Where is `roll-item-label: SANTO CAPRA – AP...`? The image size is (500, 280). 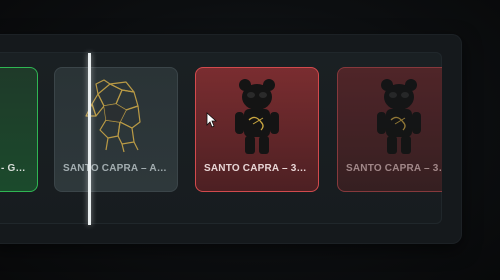
roll-item-label: SANTO CAPRA – AP... is located at coordinates (117, 168).